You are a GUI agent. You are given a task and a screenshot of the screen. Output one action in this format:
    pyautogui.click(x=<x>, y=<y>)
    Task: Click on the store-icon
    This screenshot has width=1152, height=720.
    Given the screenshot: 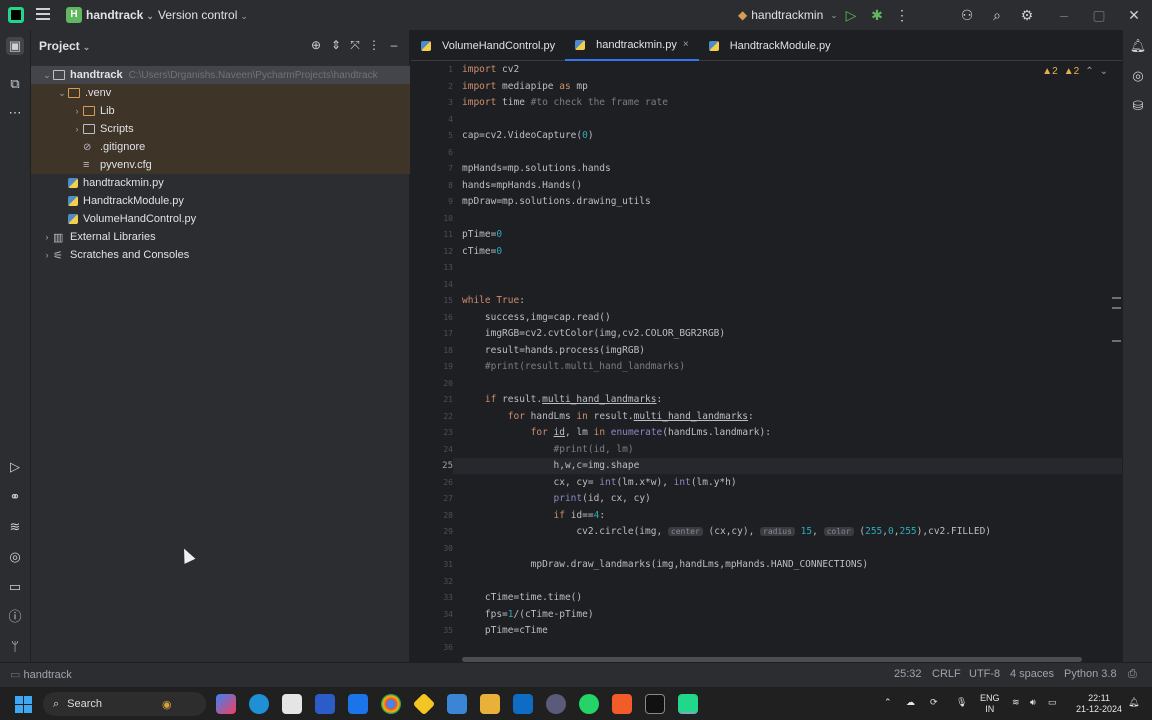 What is the action you would take?
    pyautogui.click(x=292, y=704)
    